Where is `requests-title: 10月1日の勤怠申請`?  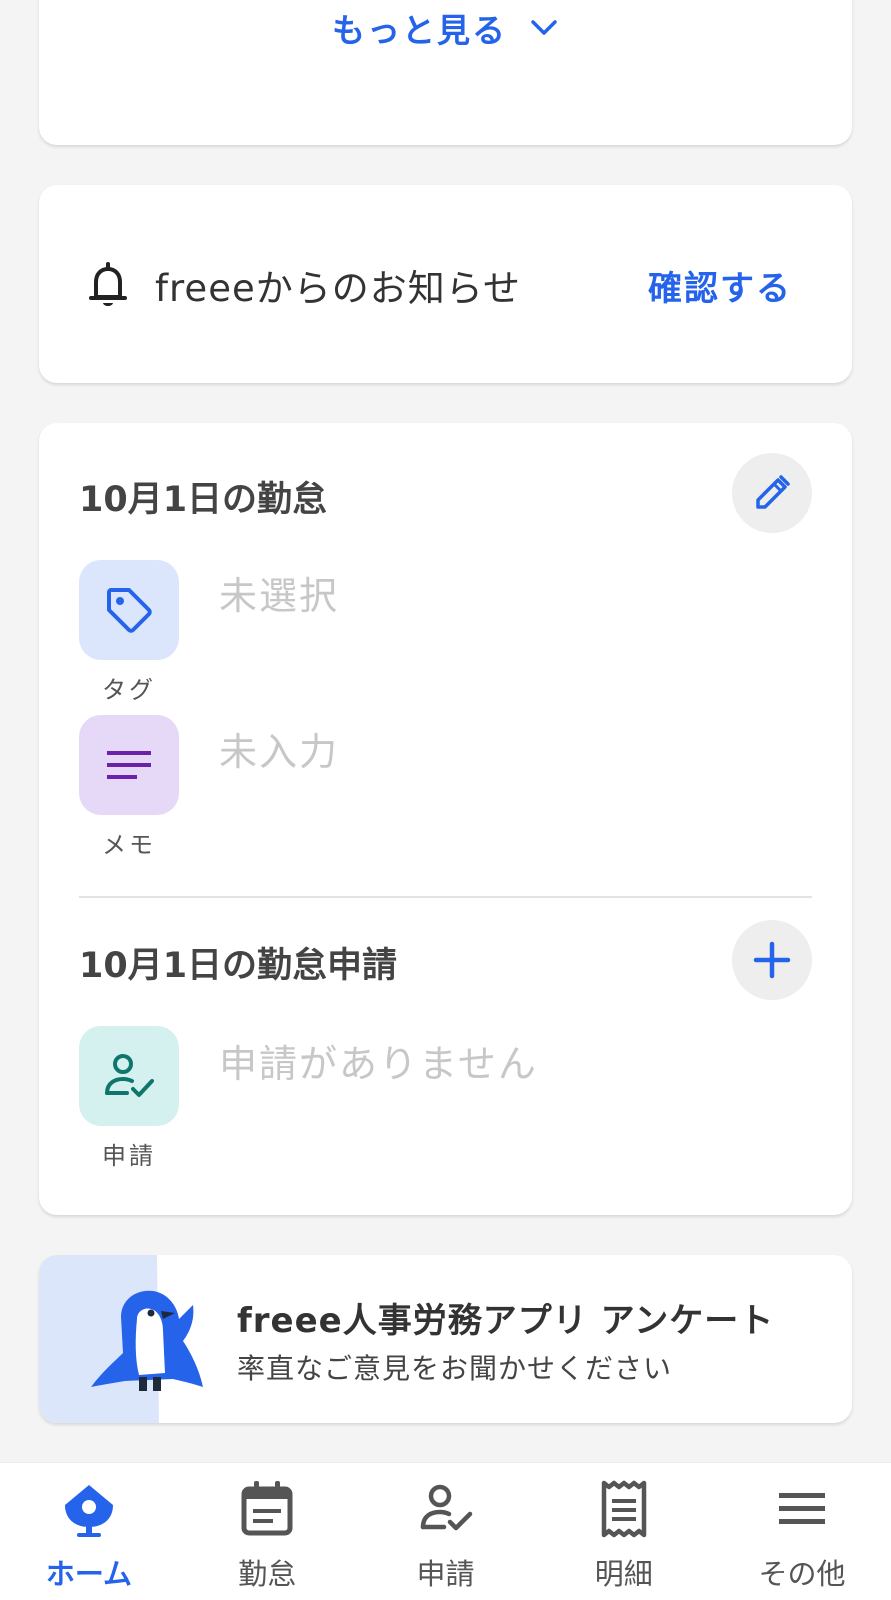
requests-title: 10月1日の勤怠申請 is located at coordinates (238, 966).